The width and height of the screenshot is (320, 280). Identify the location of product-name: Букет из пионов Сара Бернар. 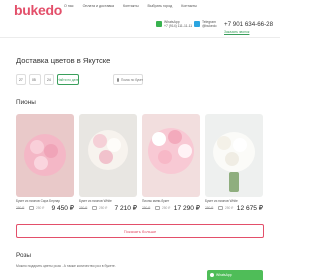
(38, 201).